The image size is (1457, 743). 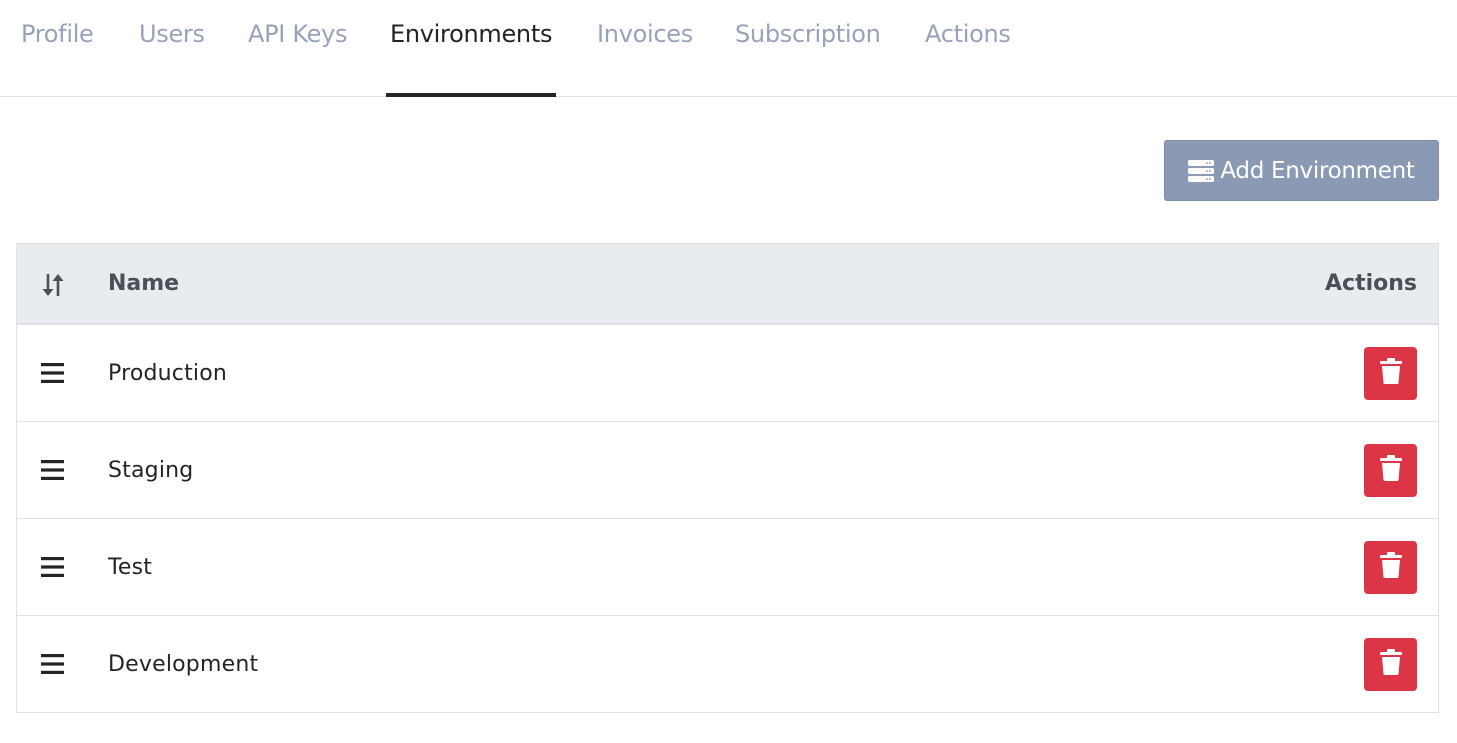 What do you see at coordinates (1371, 283) in the screenshot?
I see `column-header-actions: Actions` at bounding box center [1371, 283].